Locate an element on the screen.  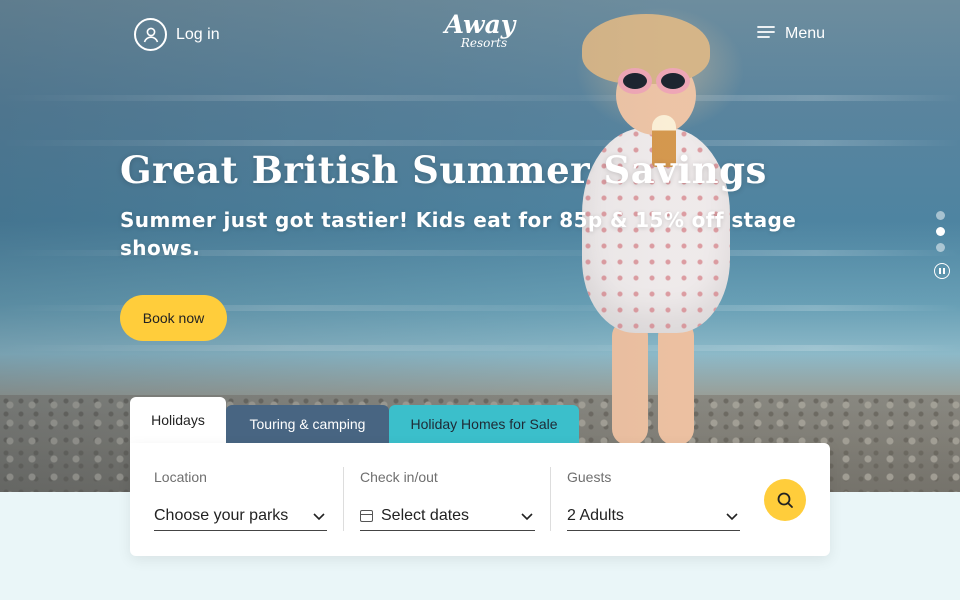
search-button is located at coordinates (785, 500).